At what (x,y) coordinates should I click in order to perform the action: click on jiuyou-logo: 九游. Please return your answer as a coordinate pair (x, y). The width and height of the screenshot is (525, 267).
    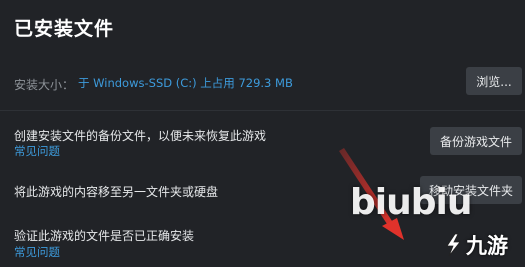
    Looking at the image, I should click on (475, 245).